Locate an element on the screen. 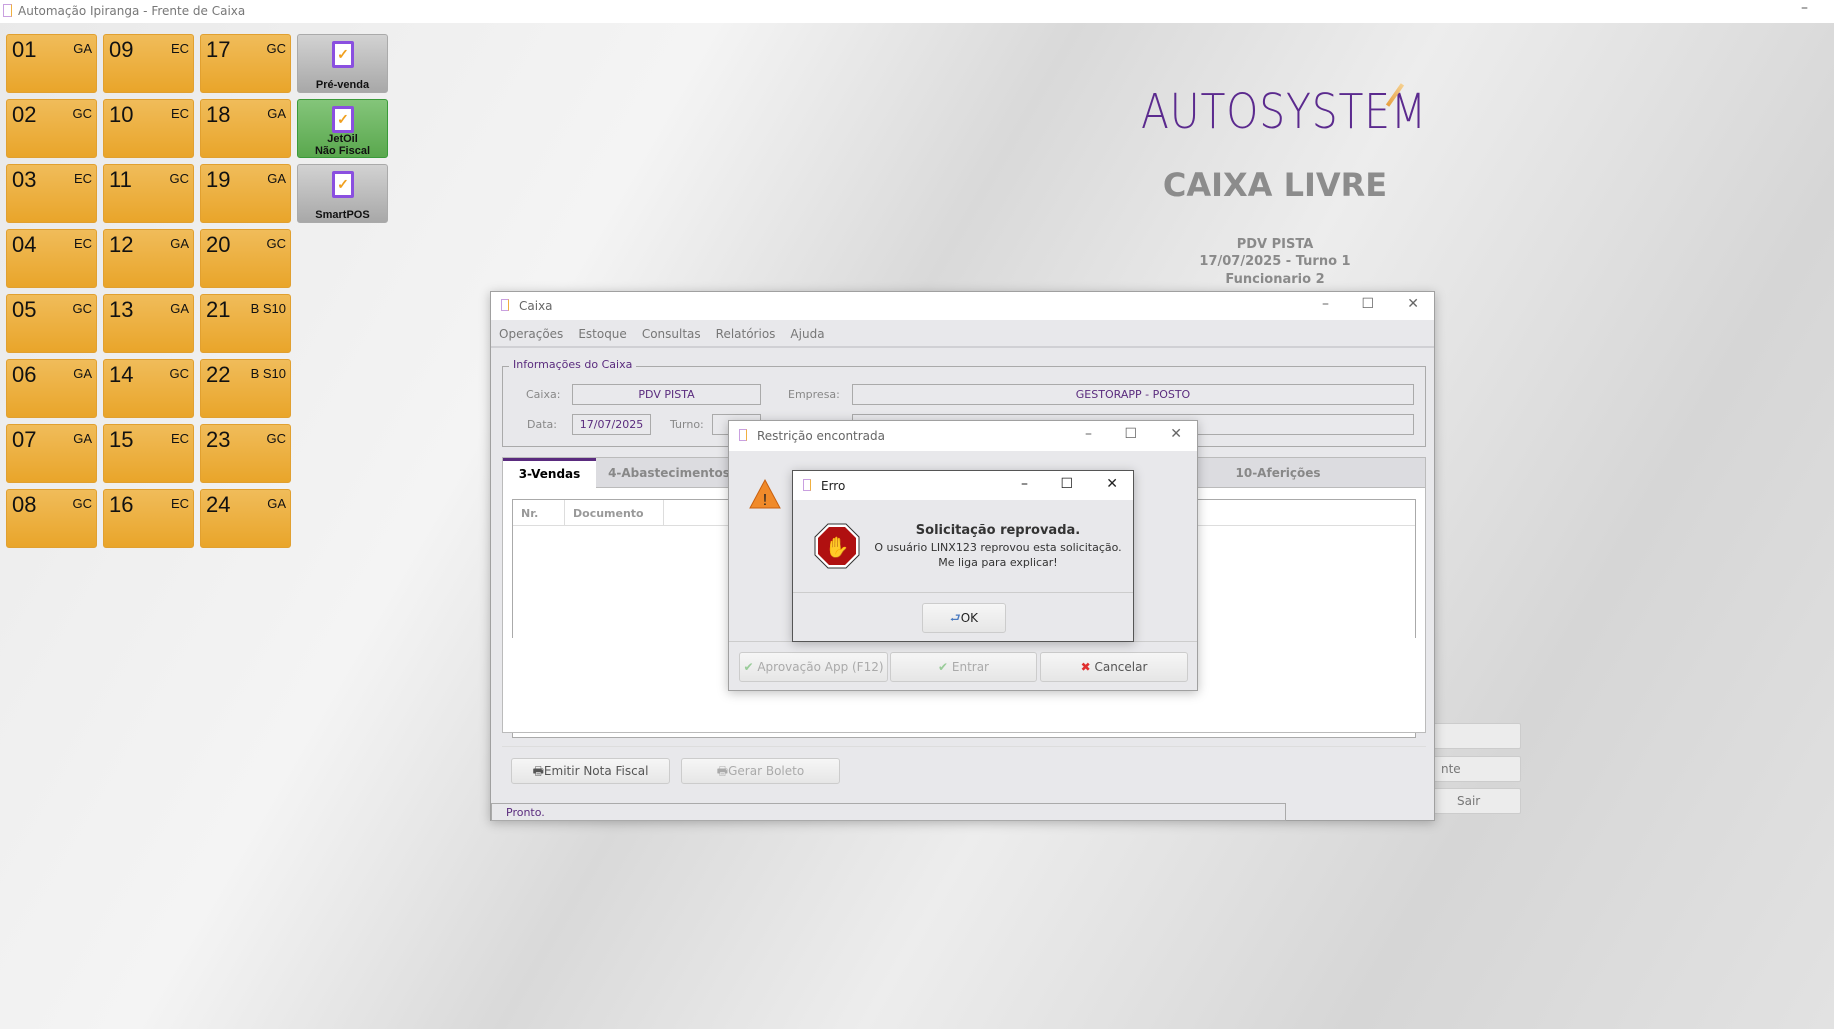  pump-tile-20: 20 GC is located at coordinates (245, 258).